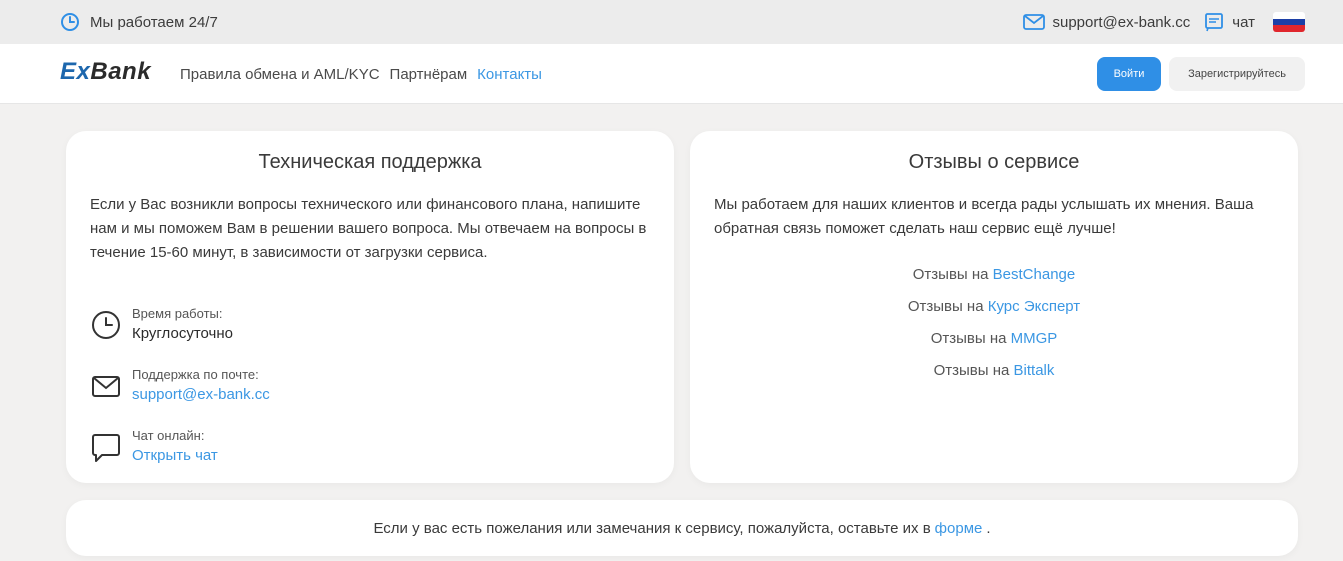 This screenshot has height=561, width=1343. Describe the element at coordinates (154, 22) in the screenshot. I see `working-hours-text: Мы работаем 24/7` at that location.